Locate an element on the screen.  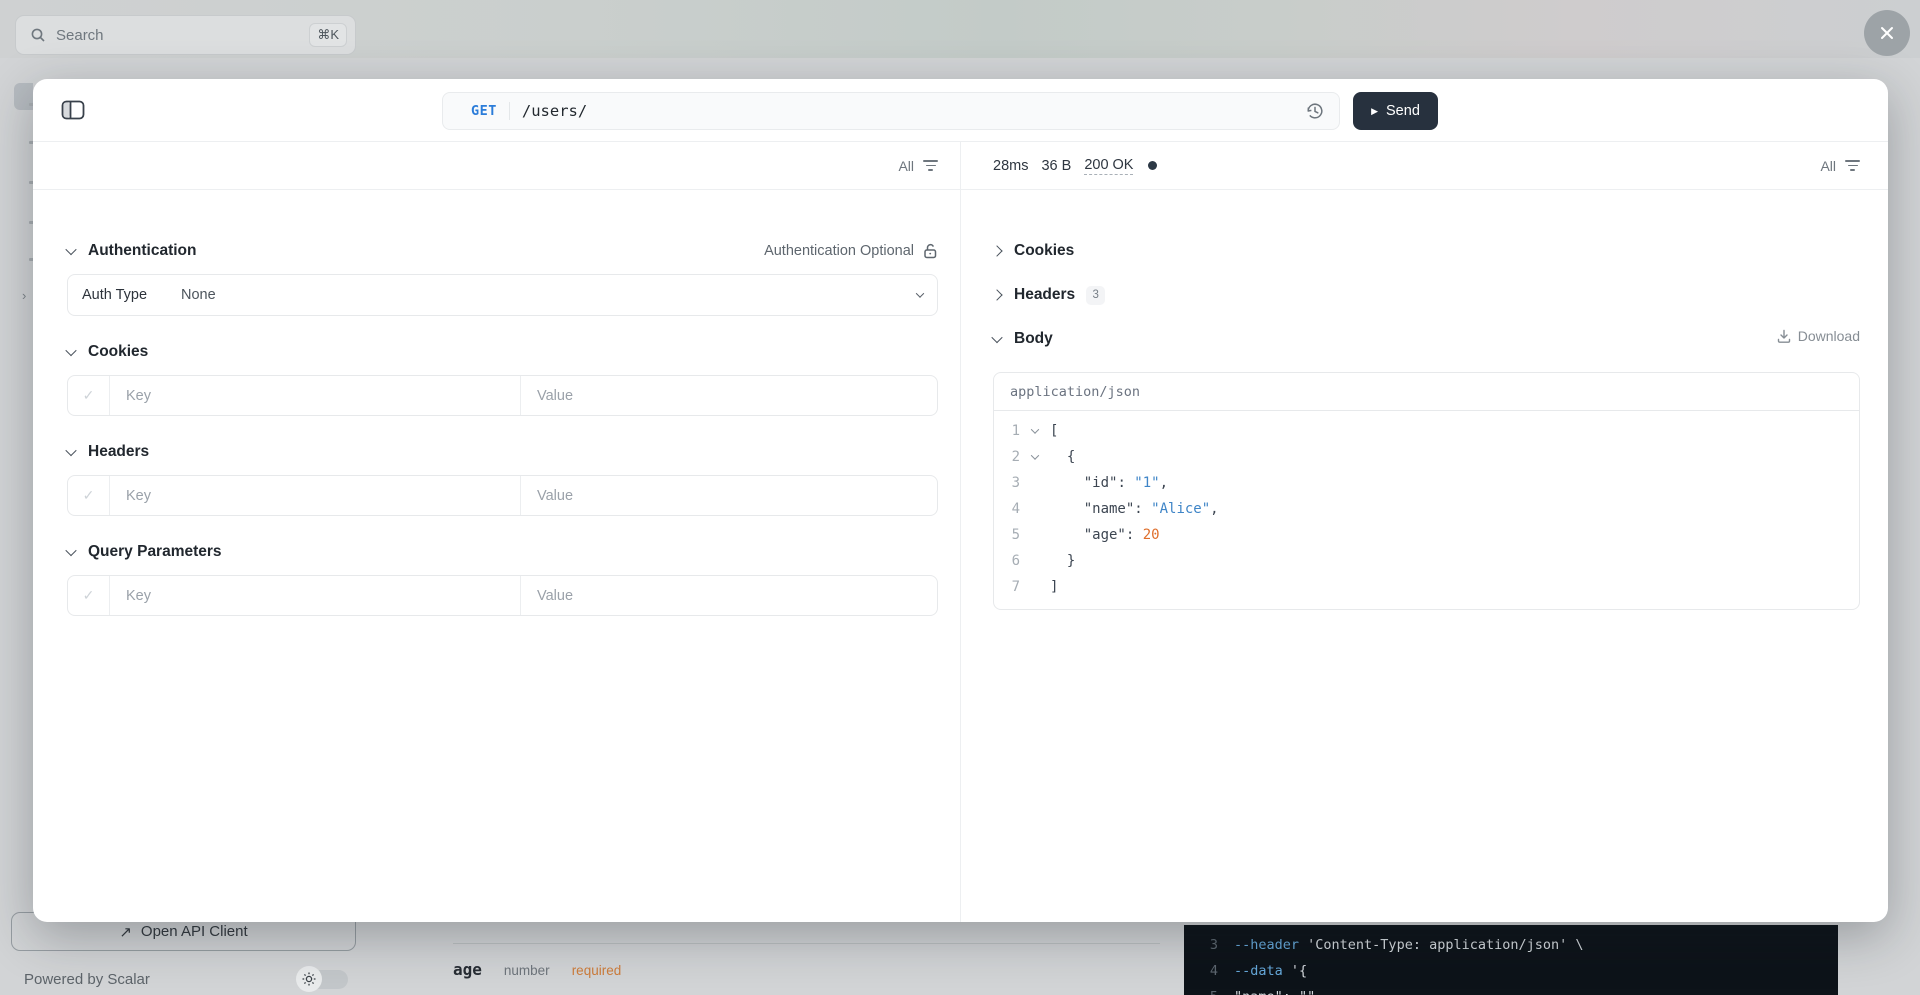
schema-field-type: number is located at coordinates (526, 970).